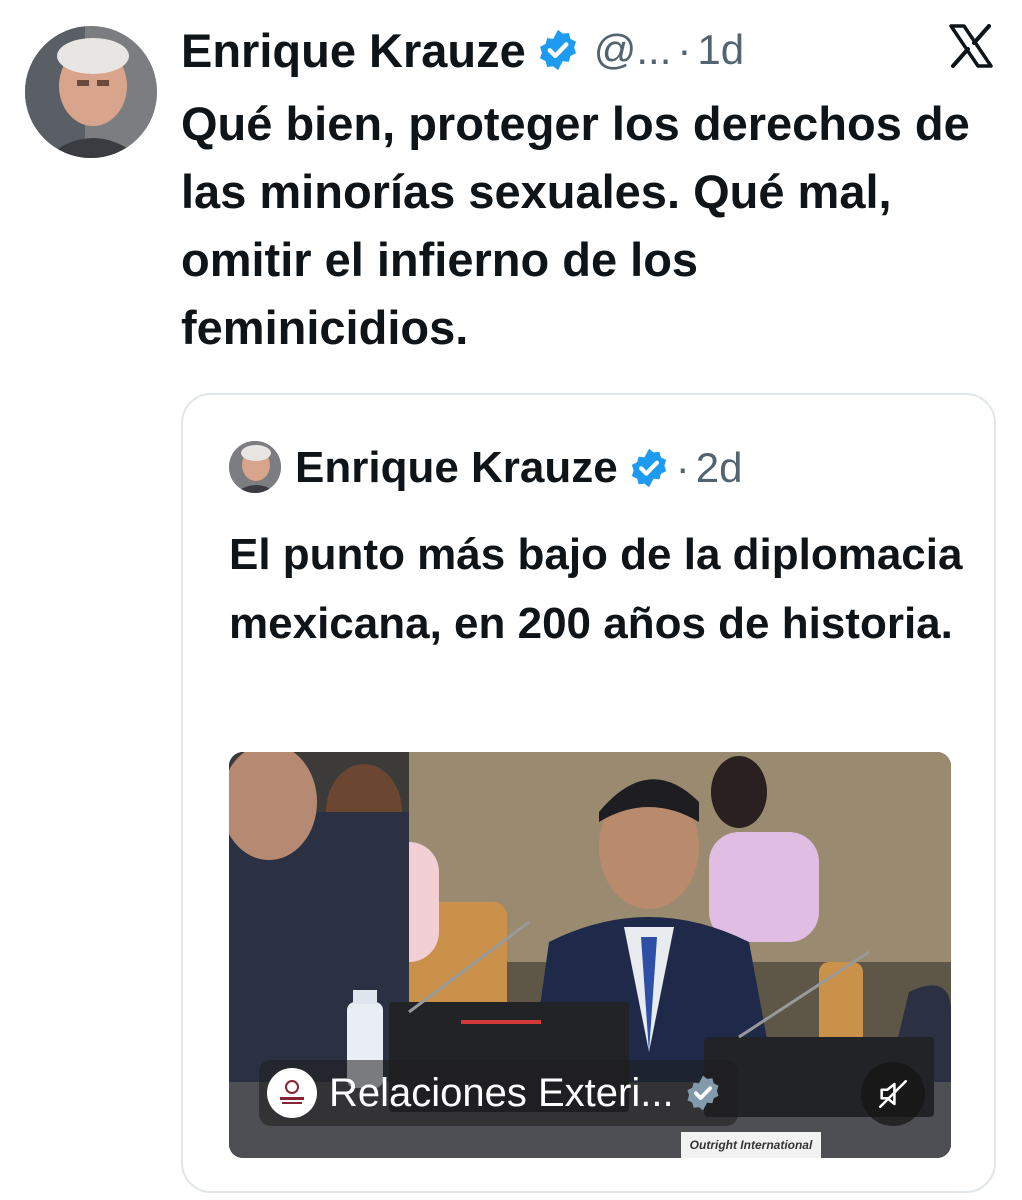 This screenshot has height=1200, width=1022. I want to click on source-verified-icon, so click(703, 1093).